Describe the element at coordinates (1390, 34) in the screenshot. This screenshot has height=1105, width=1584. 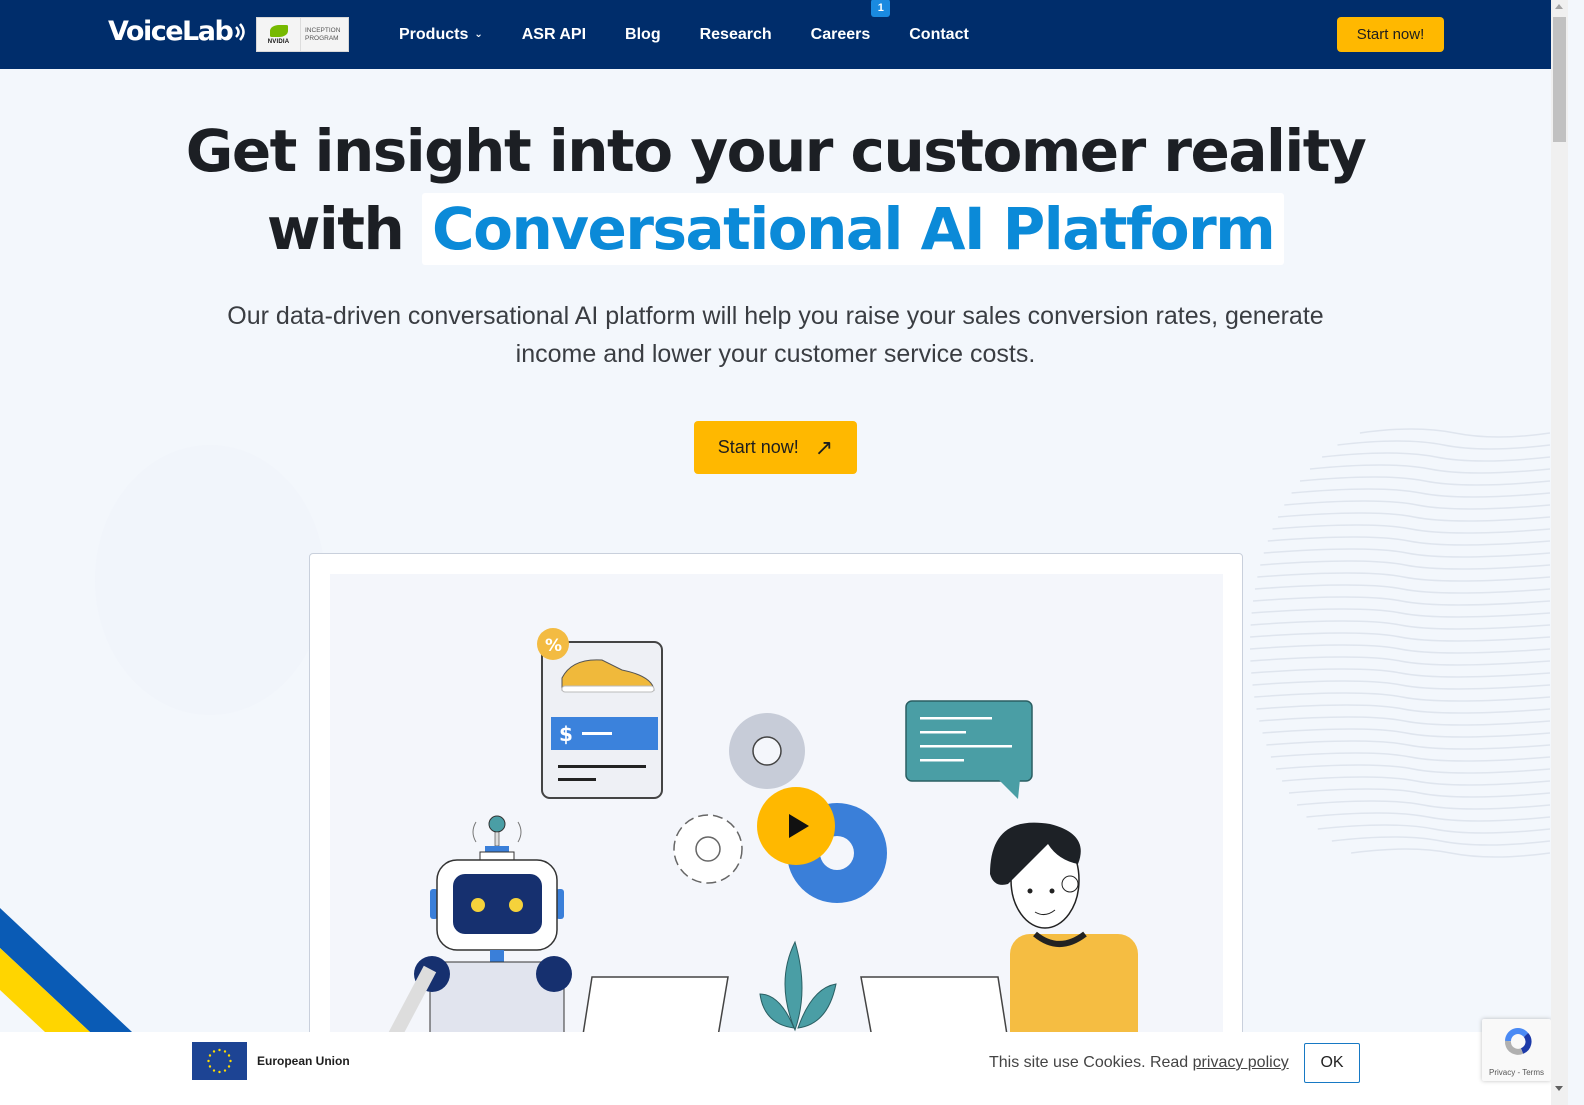
I see `nav-start-now-button: Start now!` at that location.